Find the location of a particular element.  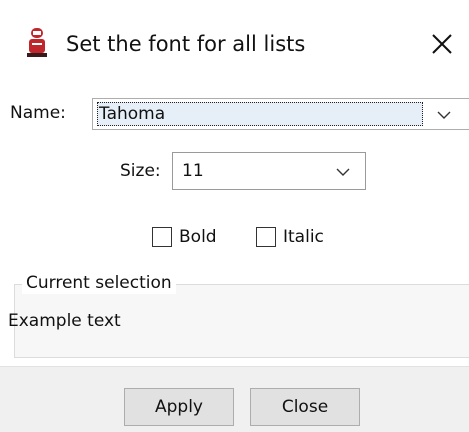

font-size-dropdown: 11 is located at coordinates (269, 171).